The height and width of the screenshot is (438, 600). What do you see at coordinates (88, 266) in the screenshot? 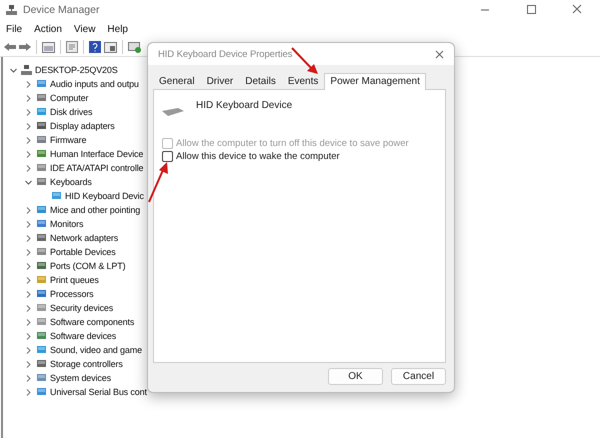
I see `tree-item: Ports (COM & LPT)` at bounding box center [88, 266].